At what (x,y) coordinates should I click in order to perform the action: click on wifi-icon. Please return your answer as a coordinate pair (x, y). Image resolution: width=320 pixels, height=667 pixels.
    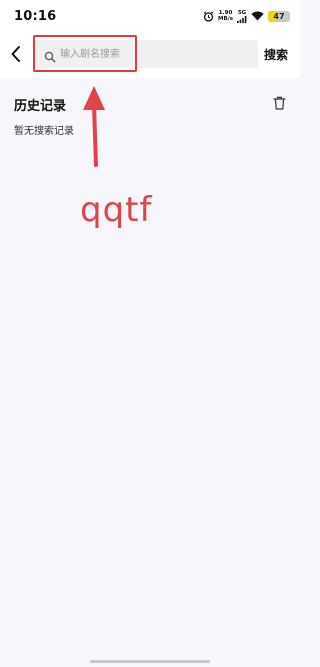
    Looking at the image, I should click on (257, 16).